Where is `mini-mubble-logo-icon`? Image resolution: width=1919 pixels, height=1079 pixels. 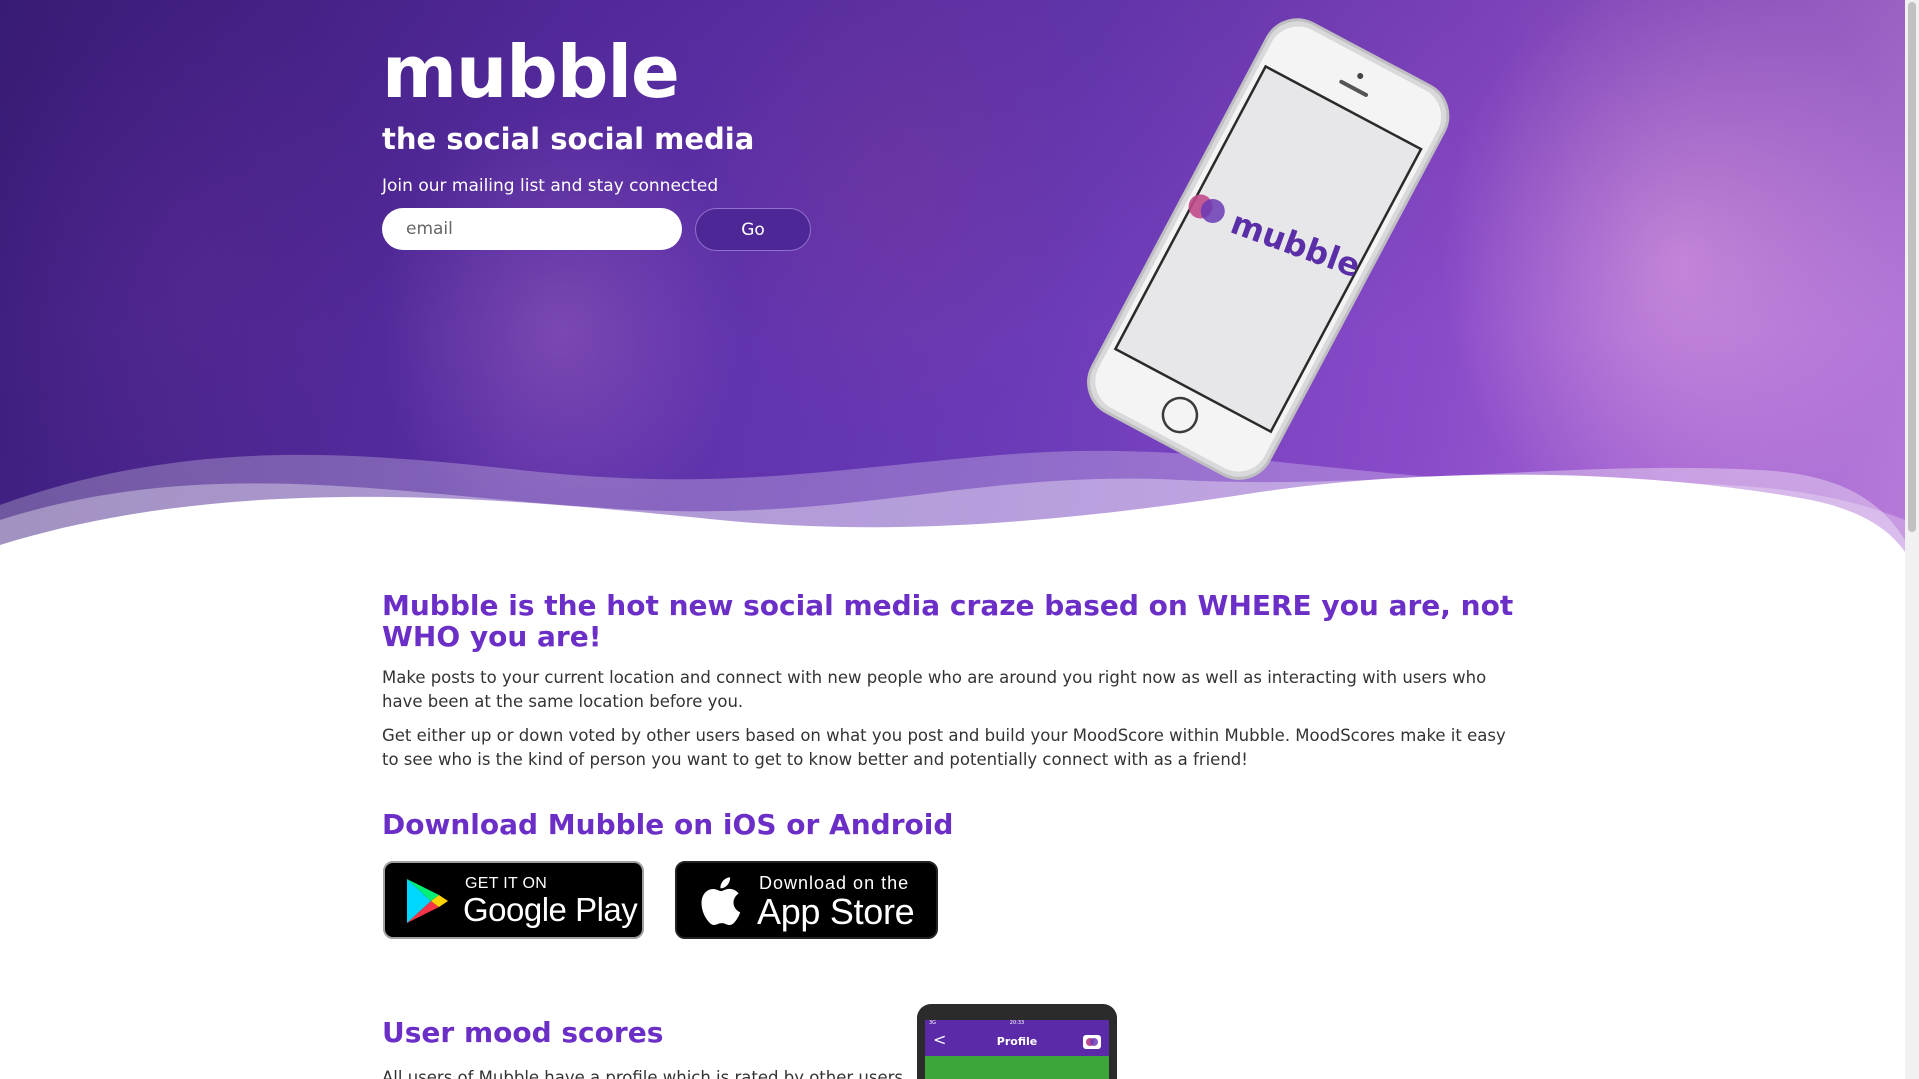 mini-mubble-logo-icon is located at coordinates (1092, 1042).